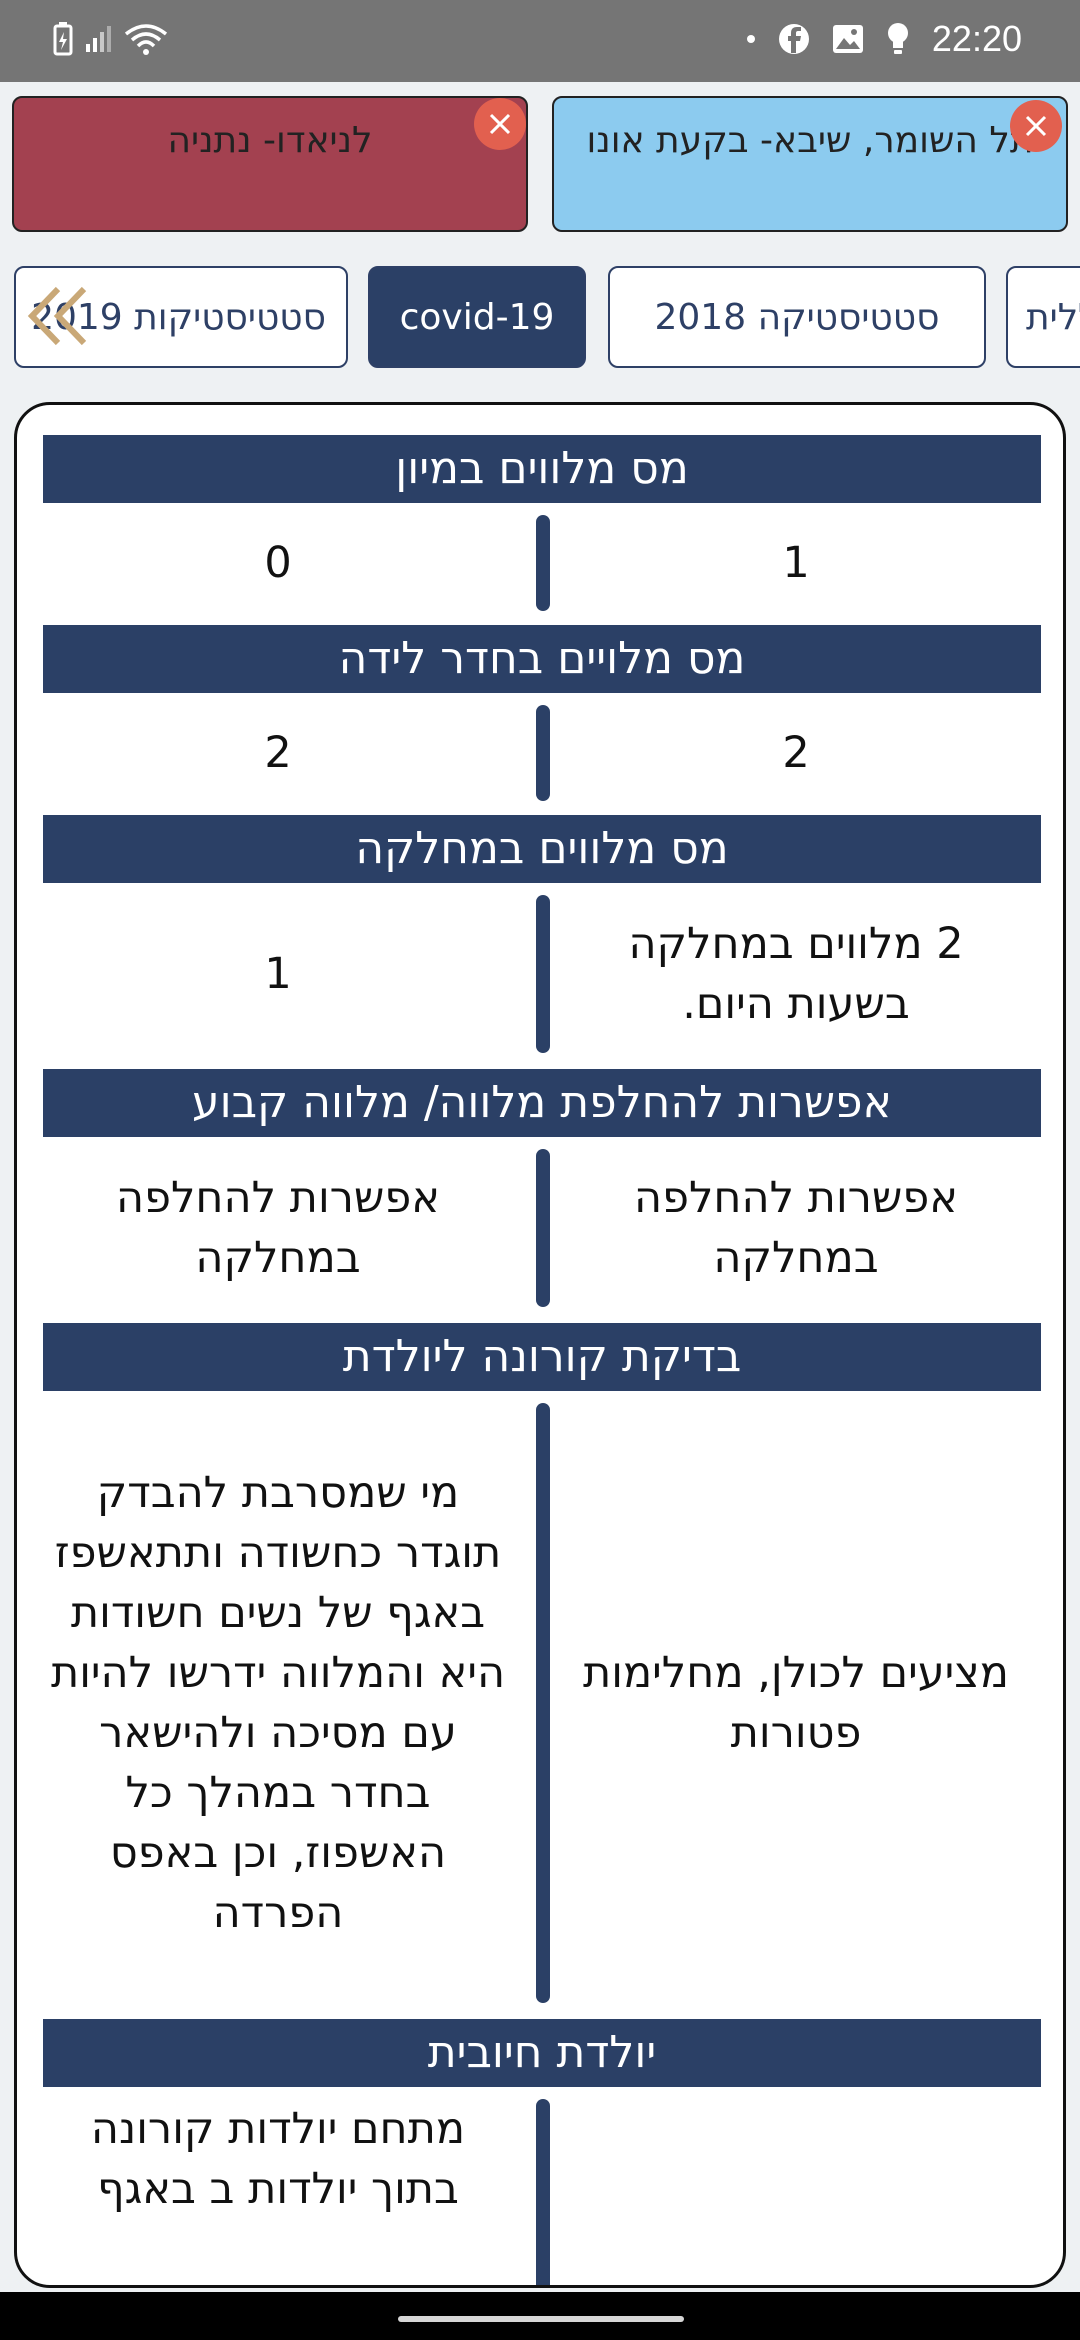  I want to click on gallery-icon, so click(848, 39).